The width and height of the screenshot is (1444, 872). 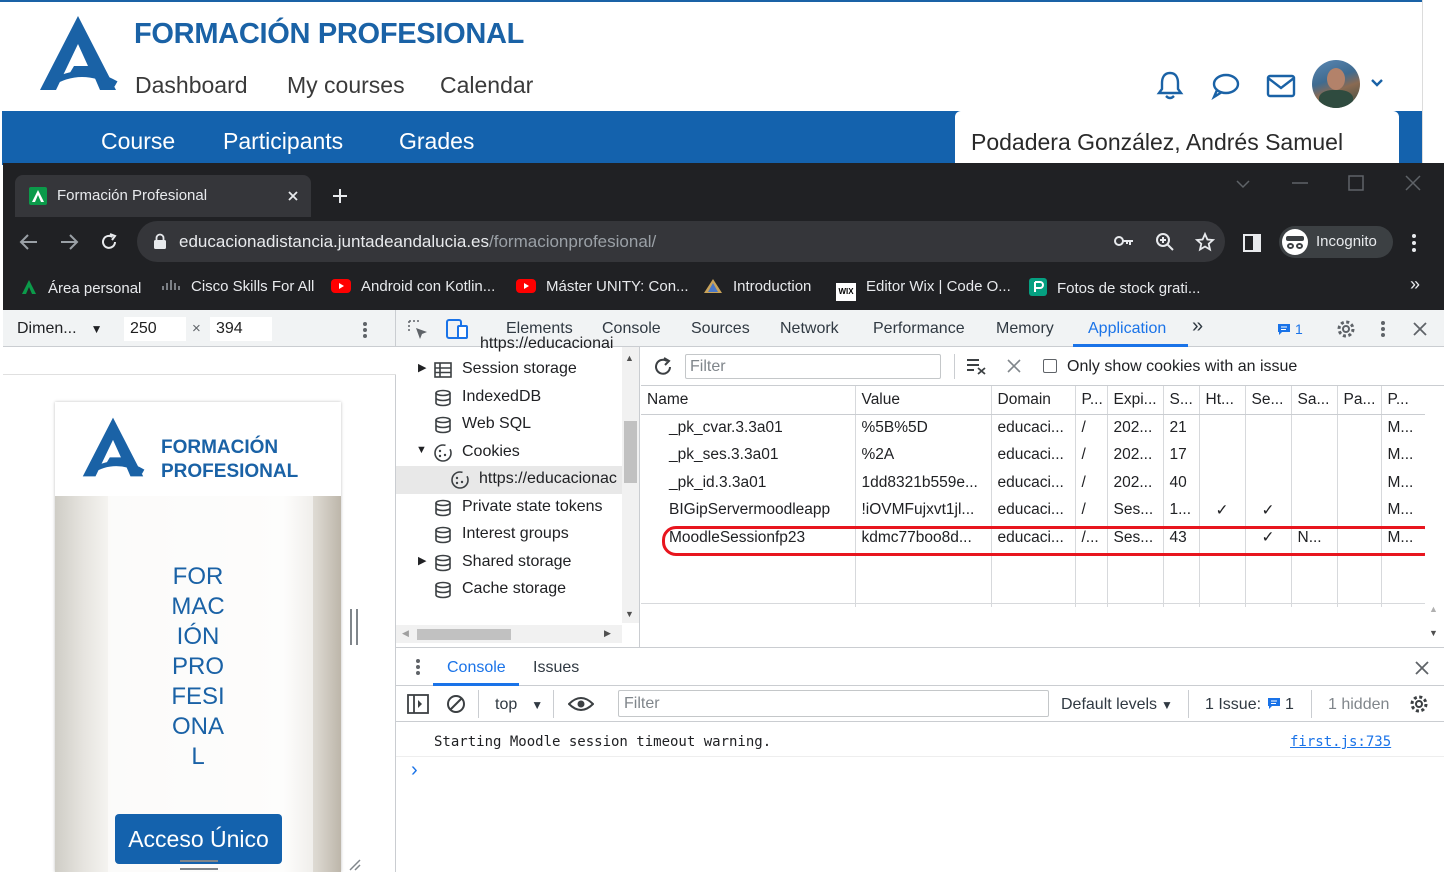 What do you see at coordinates (1377, 83) in the screenshot?
I see `chevron-down-icon` at bounding box center [1377, 83].